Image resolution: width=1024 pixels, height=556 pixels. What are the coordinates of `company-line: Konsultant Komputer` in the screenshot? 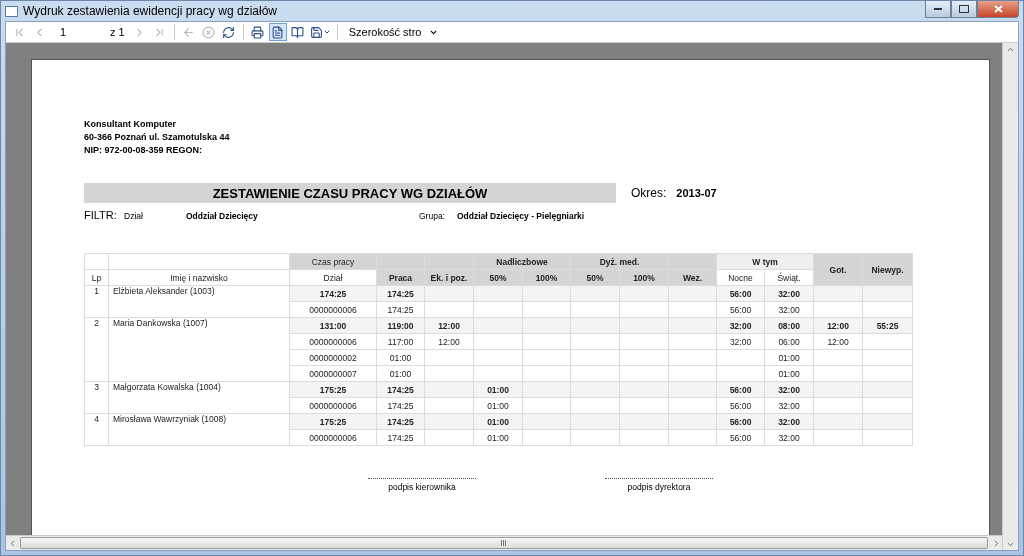 It's located at (130, 124).